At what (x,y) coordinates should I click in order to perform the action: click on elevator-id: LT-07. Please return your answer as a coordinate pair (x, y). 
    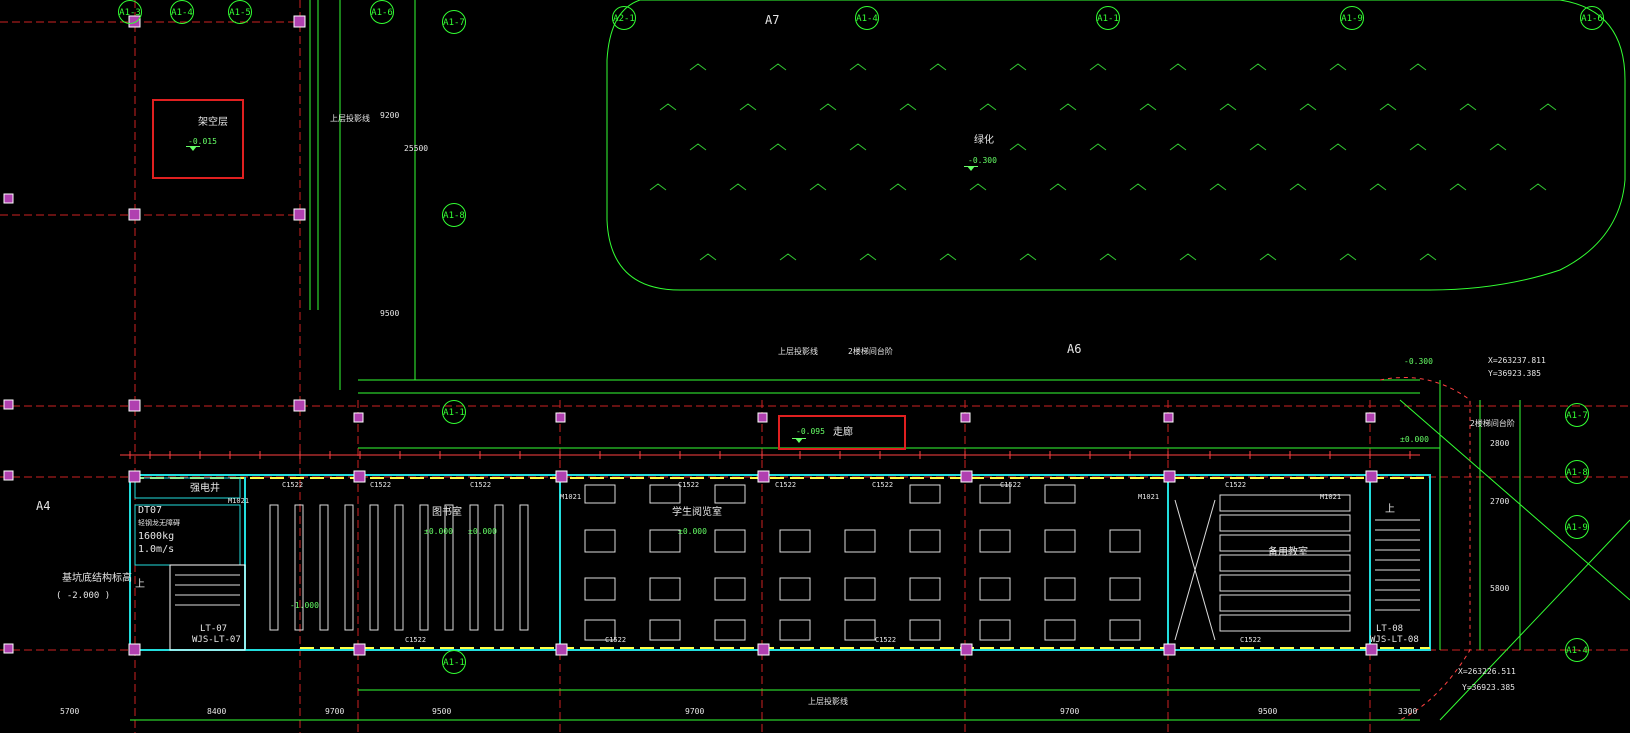
    Looking at the image, I should click on (214, 629).